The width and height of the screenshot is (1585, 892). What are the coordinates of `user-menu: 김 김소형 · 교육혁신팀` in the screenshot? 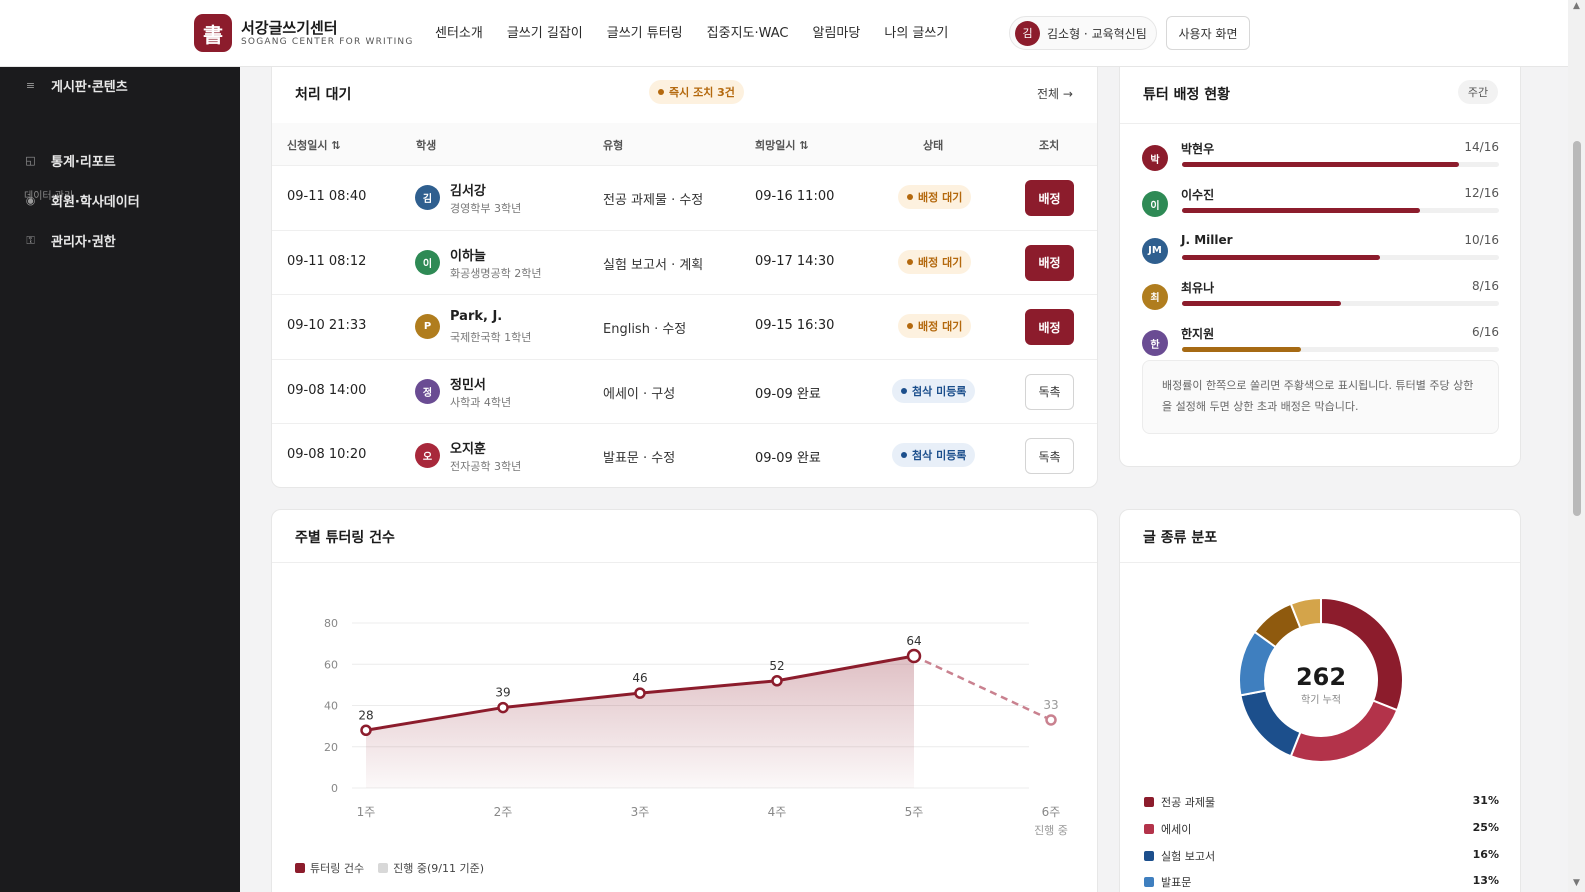 It's located at (1083, 33).